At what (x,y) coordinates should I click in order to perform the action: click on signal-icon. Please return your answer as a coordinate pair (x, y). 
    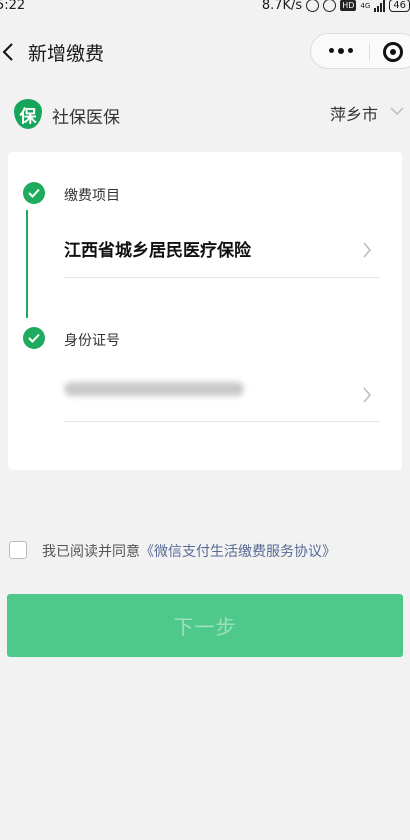
    Looking at the image, I should click on (380, 6).